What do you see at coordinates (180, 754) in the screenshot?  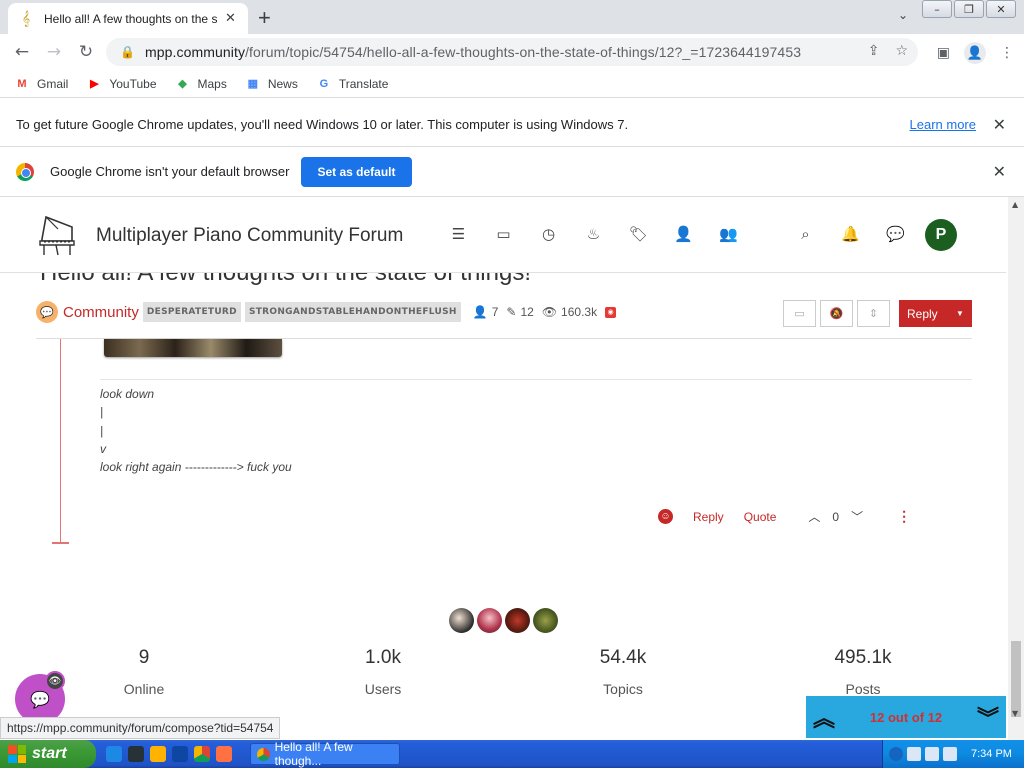 I see `bluetooth-icon` at bounding box center [180, 754].